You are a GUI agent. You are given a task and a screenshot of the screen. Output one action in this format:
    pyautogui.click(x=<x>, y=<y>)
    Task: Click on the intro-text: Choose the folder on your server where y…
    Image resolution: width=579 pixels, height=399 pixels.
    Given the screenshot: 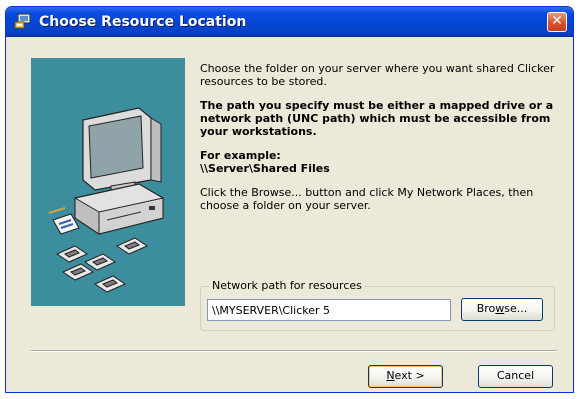 What is the action you would take?
    pyautogui.click(x=377, y=75)
    